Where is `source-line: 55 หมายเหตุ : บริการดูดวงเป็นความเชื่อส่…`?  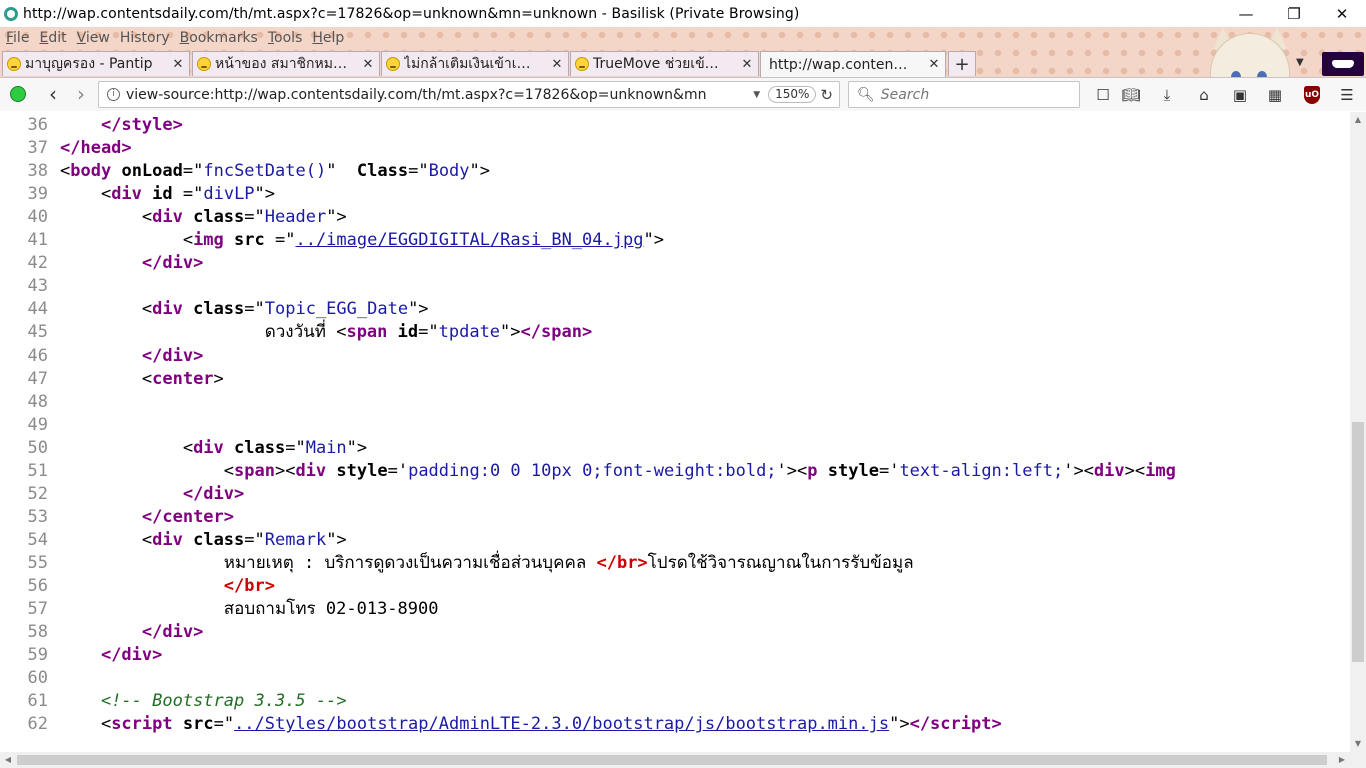
source-line: 55 หมายเหตุ : บริการดูดวงเป็นความเชื่อส่… is located at coordinates (457, 563).